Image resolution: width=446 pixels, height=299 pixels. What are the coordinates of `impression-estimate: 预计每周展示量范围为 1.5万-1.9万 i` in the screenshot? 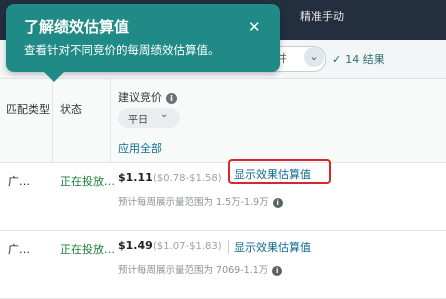 It's located at (200, 201).